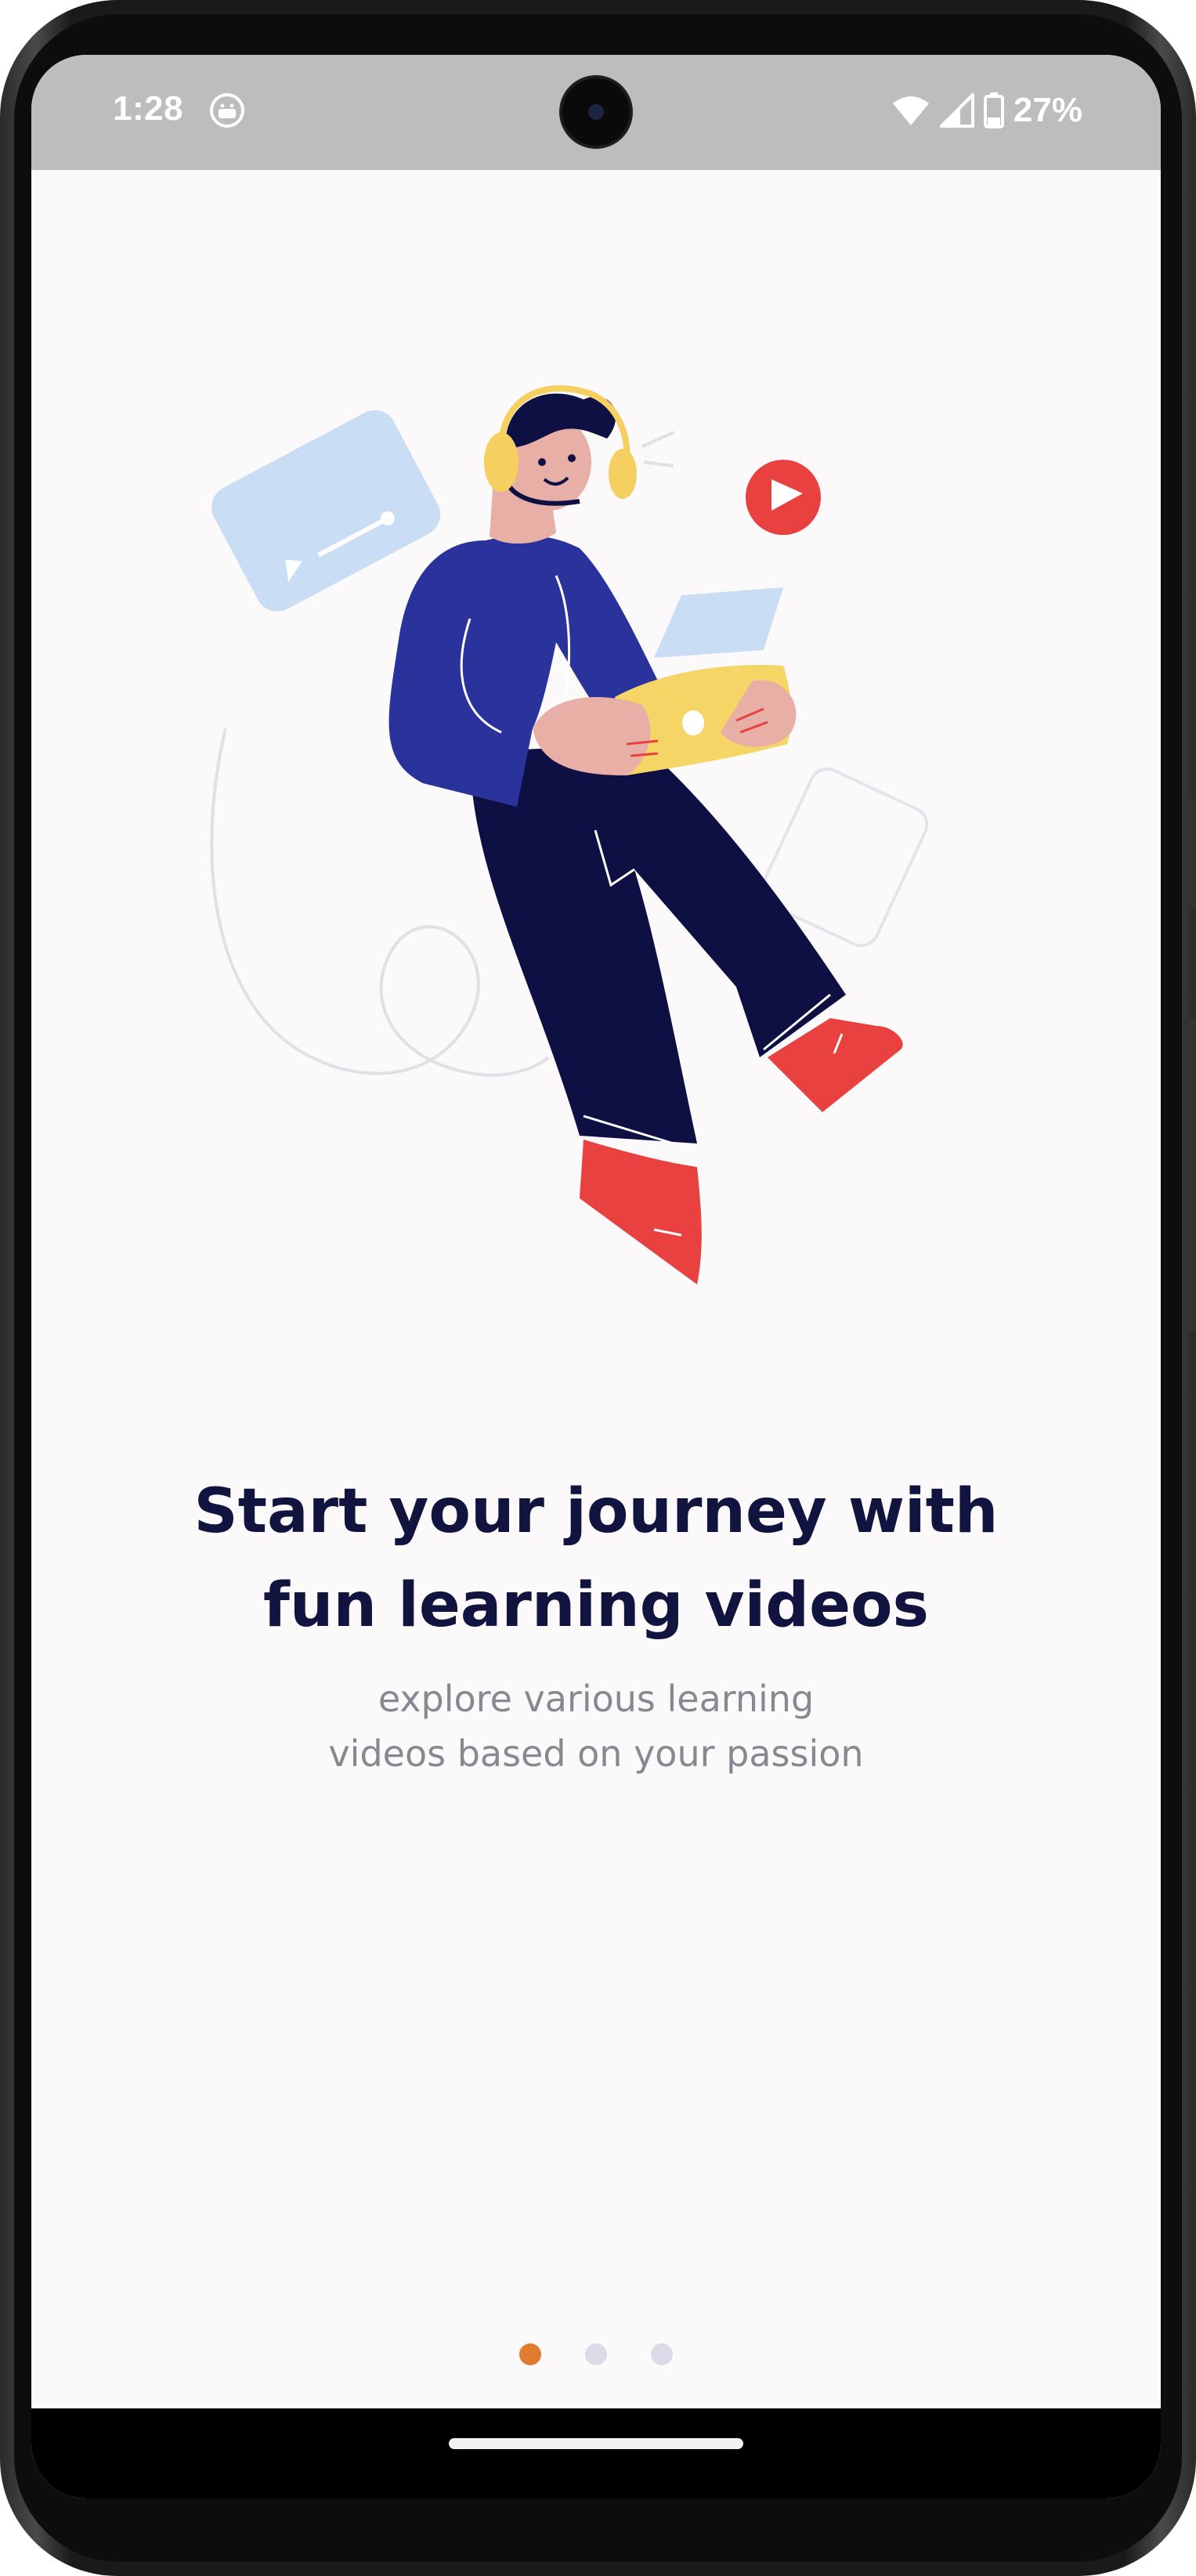 The height and width of the screenshot is (2576, 1196). What do you see at coordinates (148, 108) in the screenshot?
I see `status-time: 1:28` at bounding box center [148, 108].